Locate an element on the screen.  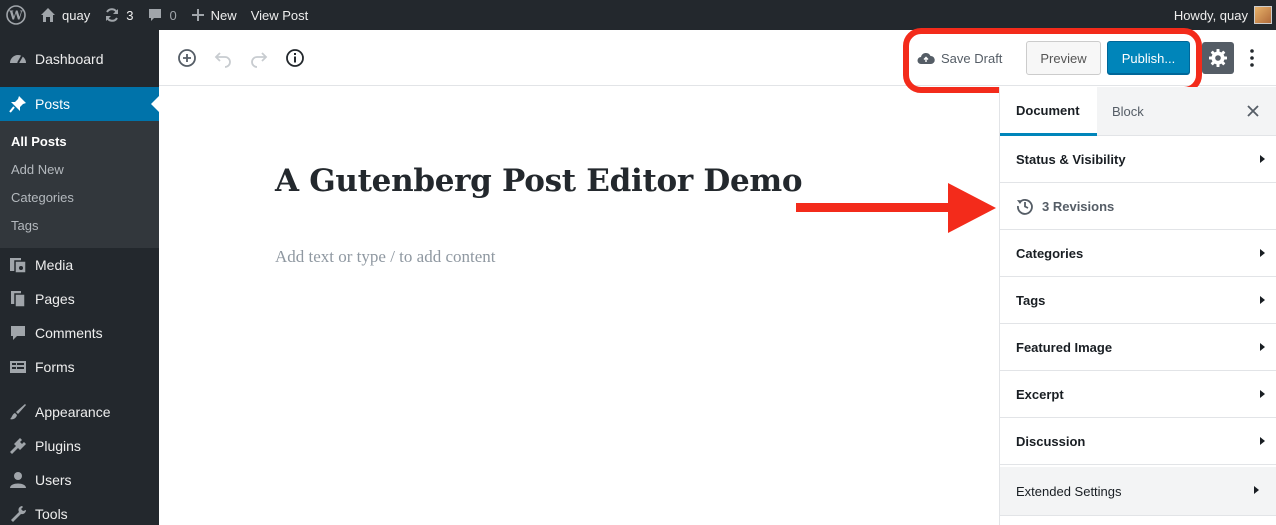
more-menu-button is located at coordinates (1252, 58).